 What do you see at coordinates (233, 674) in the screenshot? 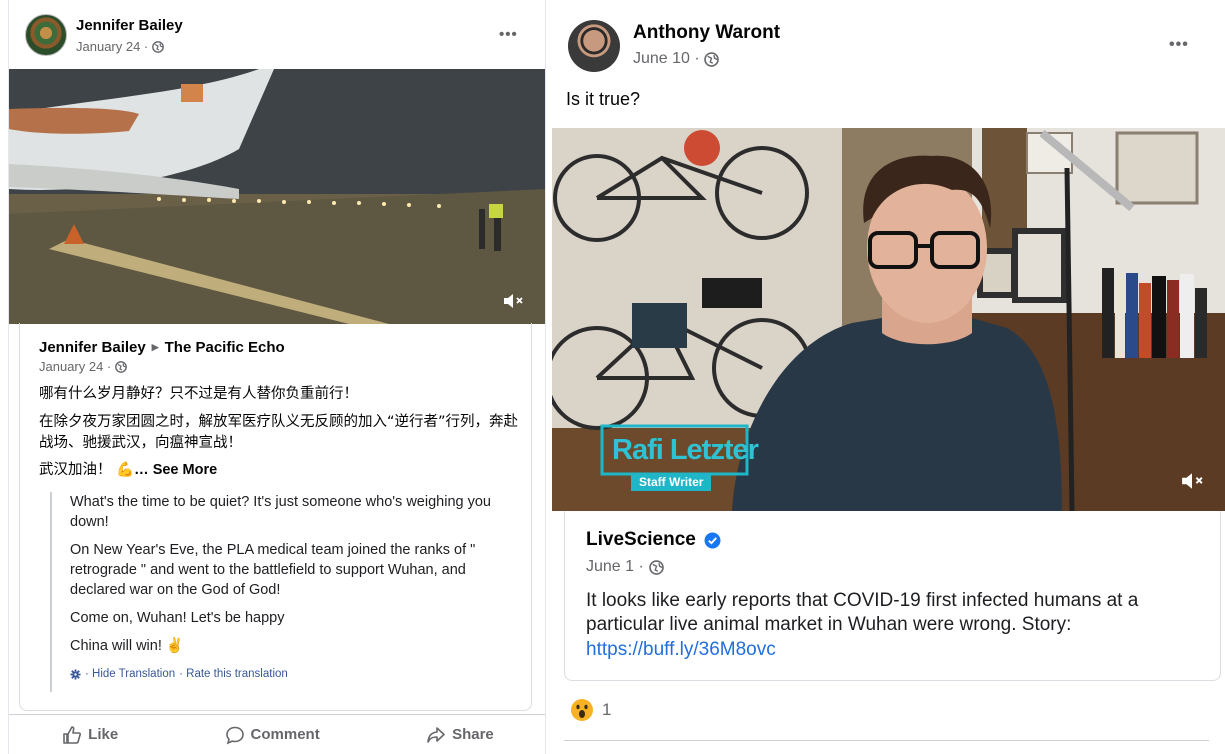
I see `rate-translation-link: · Rate this translation` at bounding box center [233, 674].